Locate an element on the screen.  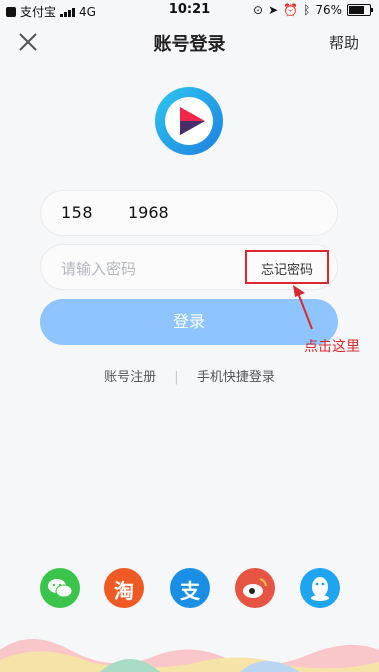
decorative-footer is located at coordinates (189, 655).